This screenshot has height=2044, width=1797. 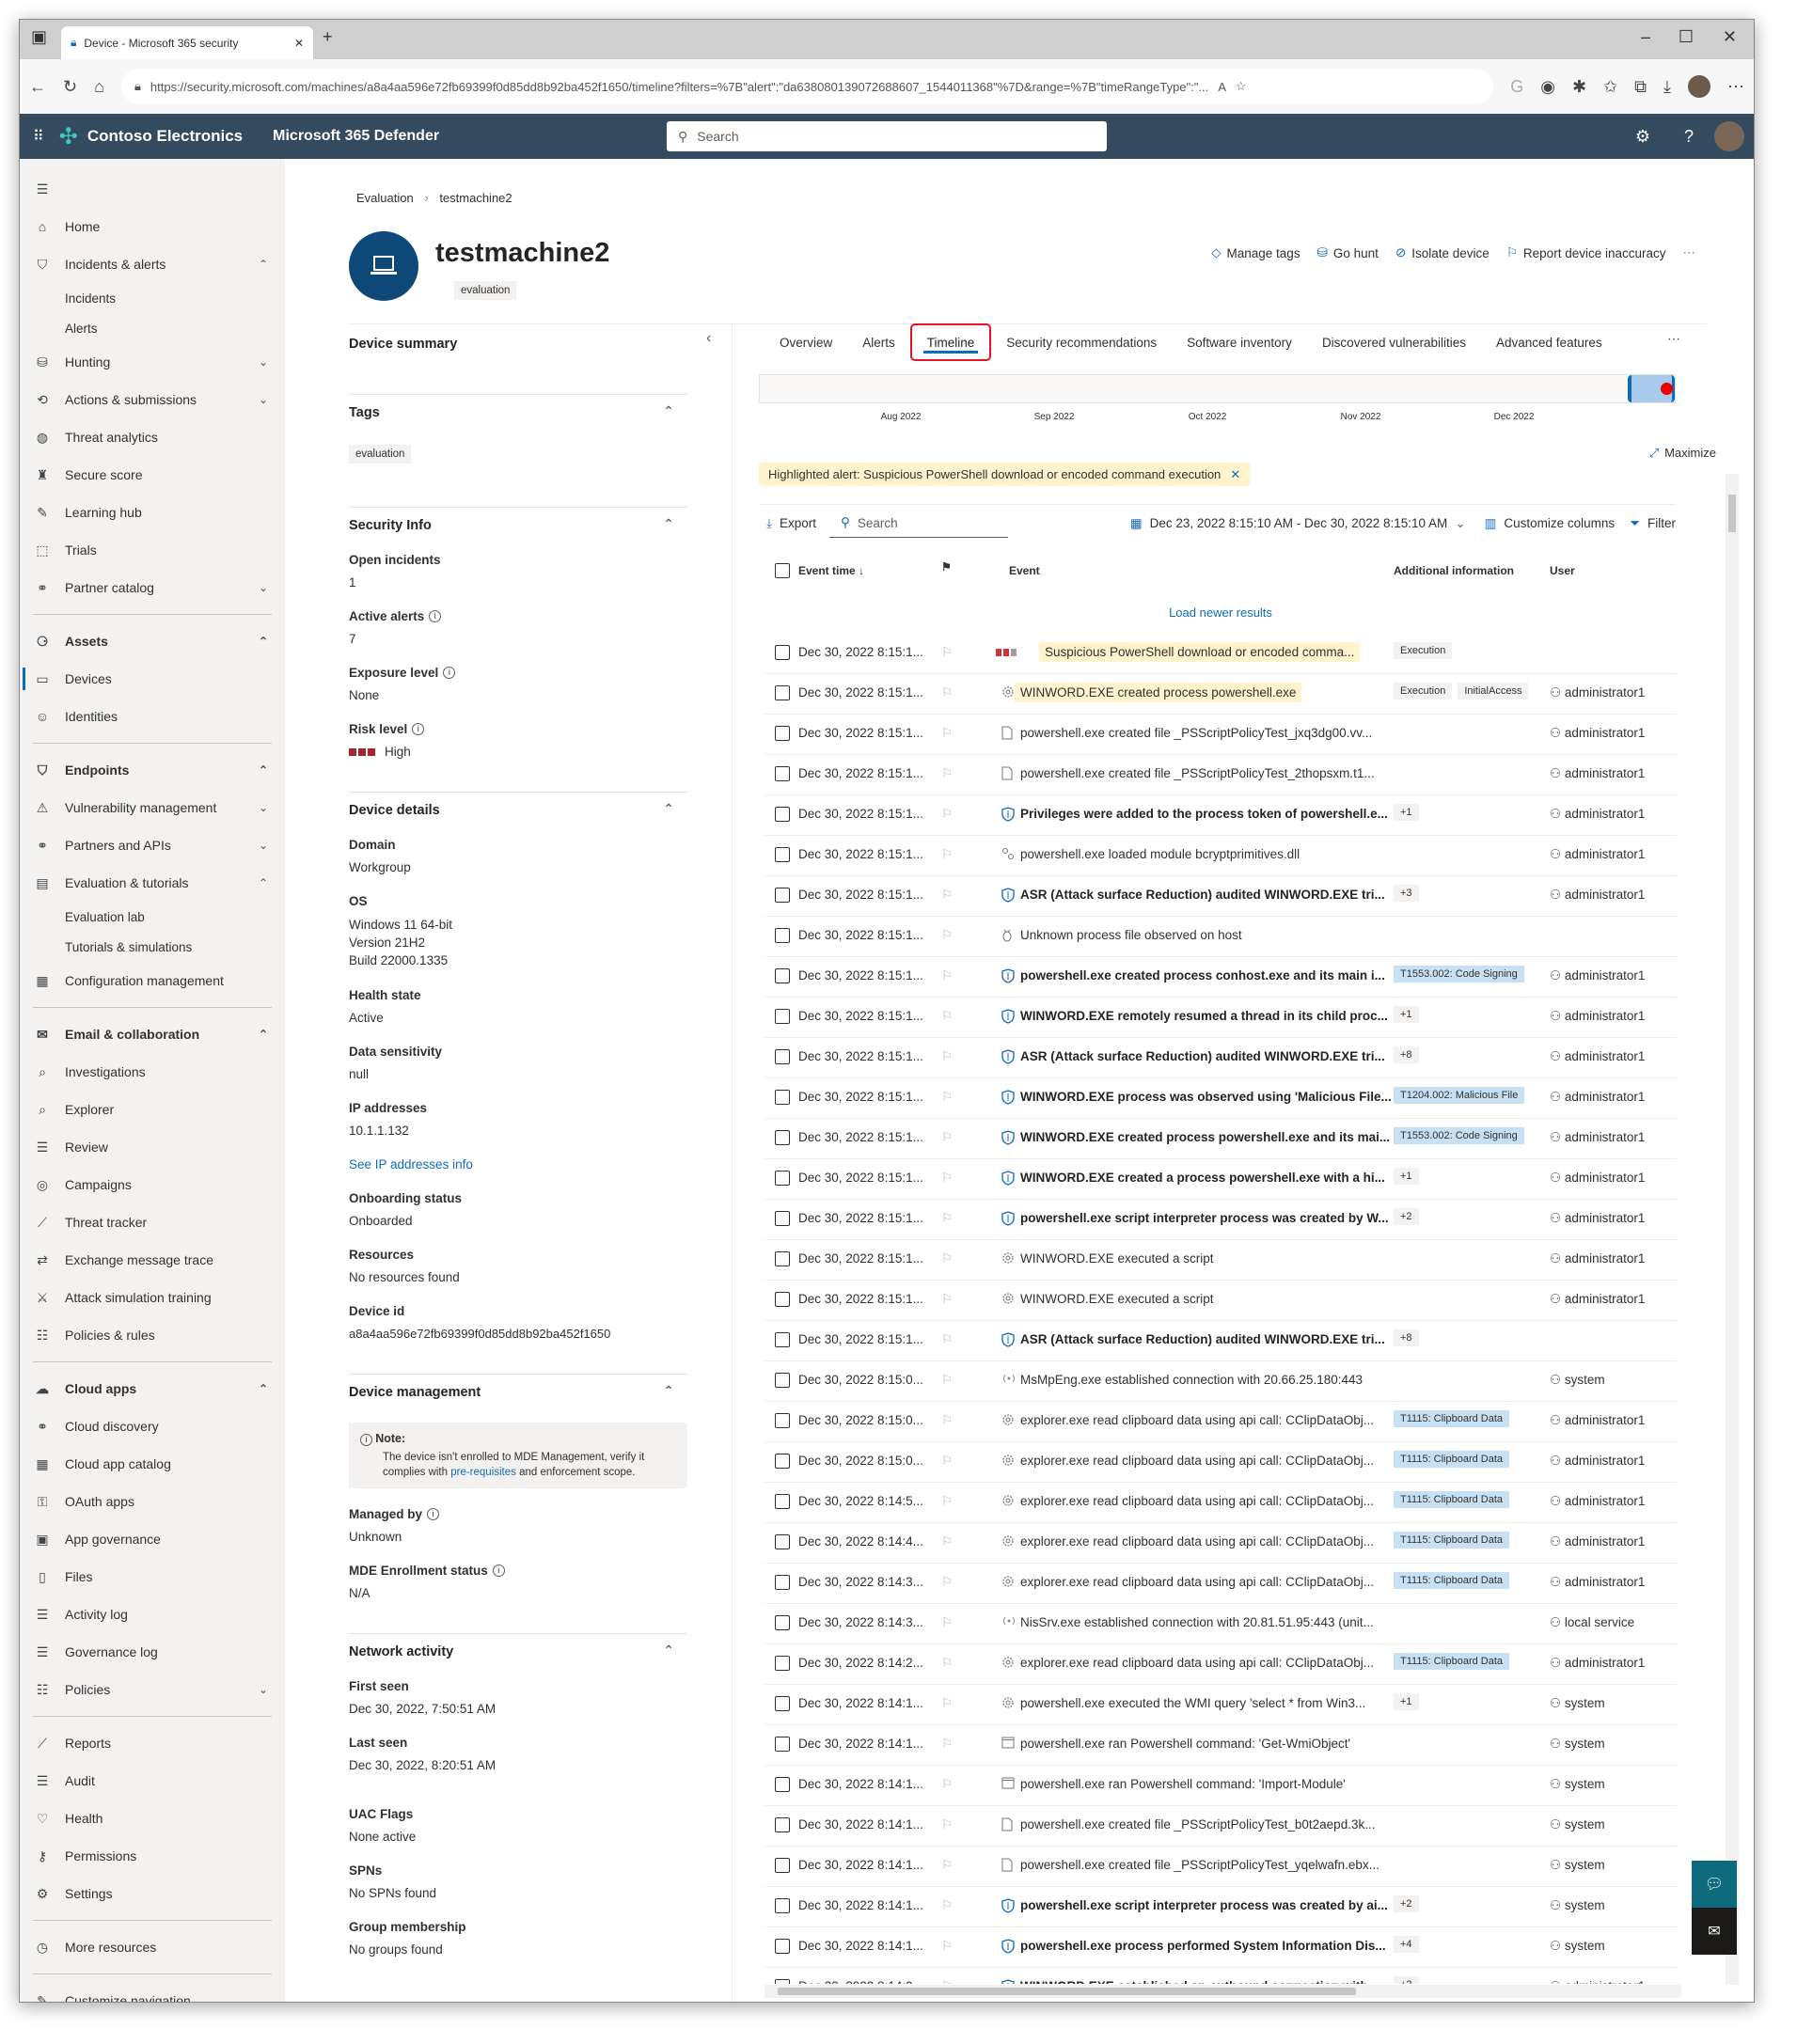 I want to click on sidebar-item-audit: ☰ Audit, so click(x=152, y=1781).